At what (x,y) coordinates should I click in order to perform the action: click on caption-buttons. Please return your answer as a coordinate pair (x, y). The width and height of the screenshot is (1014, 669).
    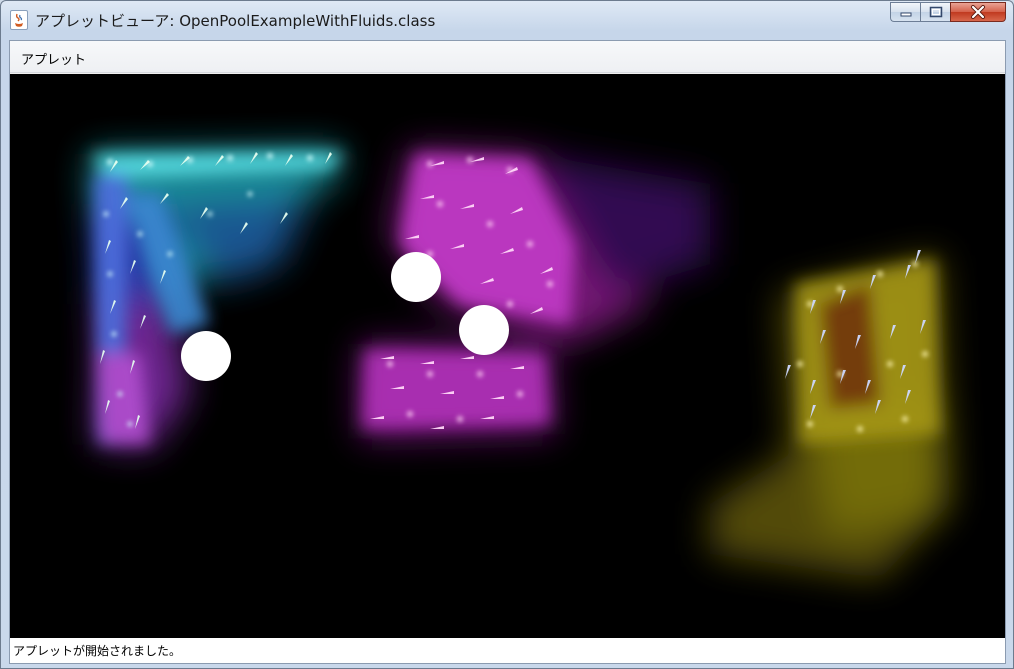
    Looking at the image, I should click on (948, 12).